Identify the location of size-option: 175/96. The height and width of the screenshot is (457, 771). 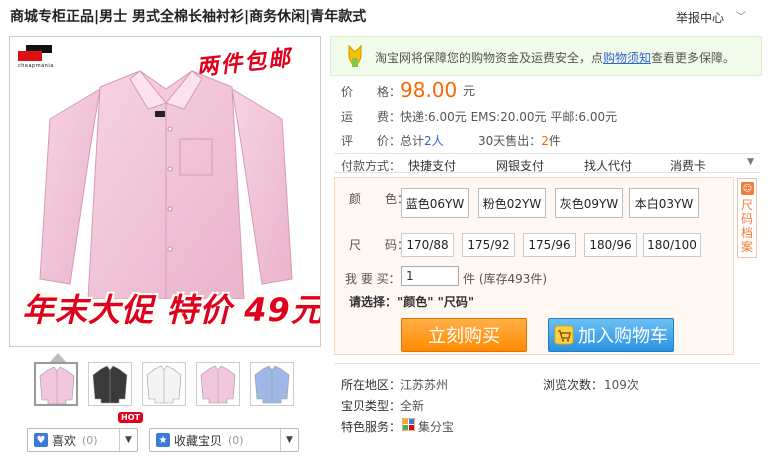
(549, 245).